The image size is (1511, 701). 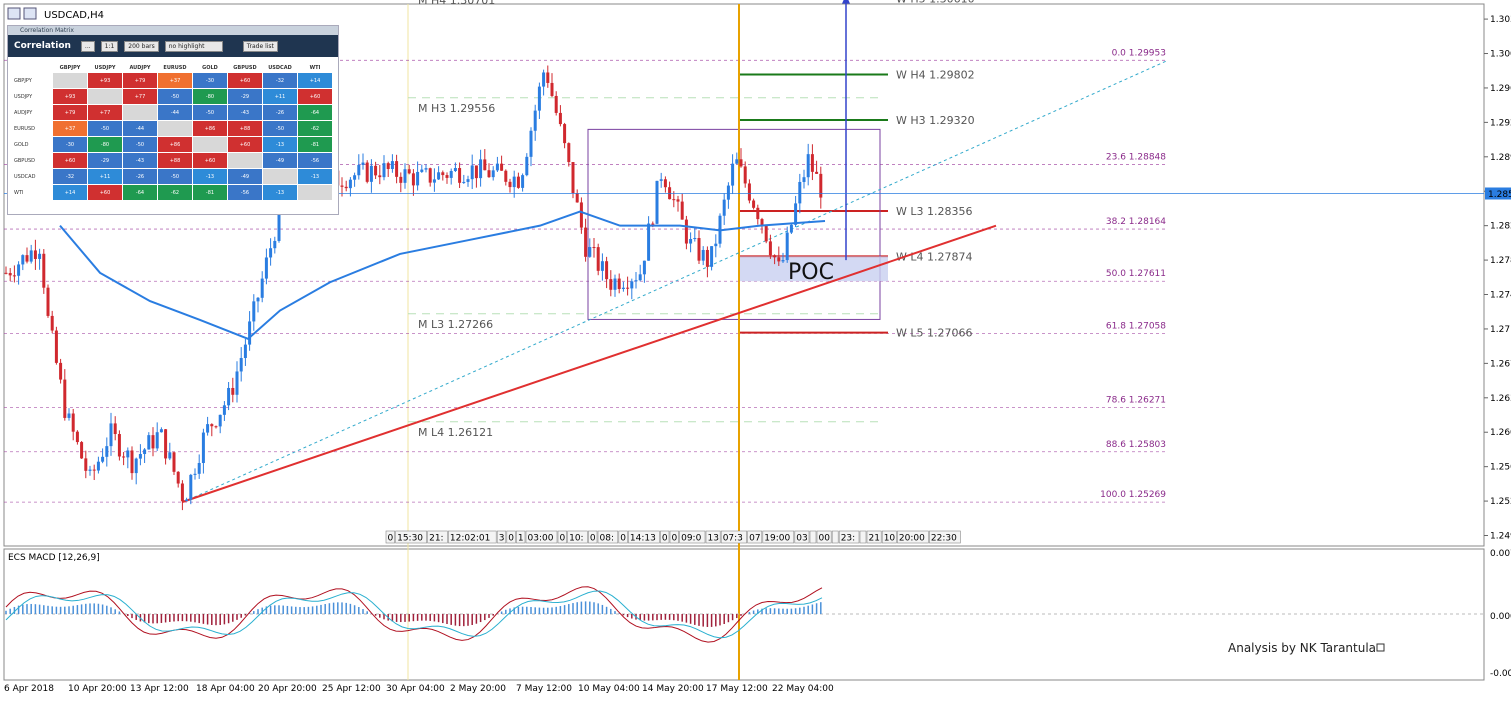 What do you see at coordinates (175, 192) in the screenshot?
I see `corr-cell: -62` at bounding box center [175, 192].